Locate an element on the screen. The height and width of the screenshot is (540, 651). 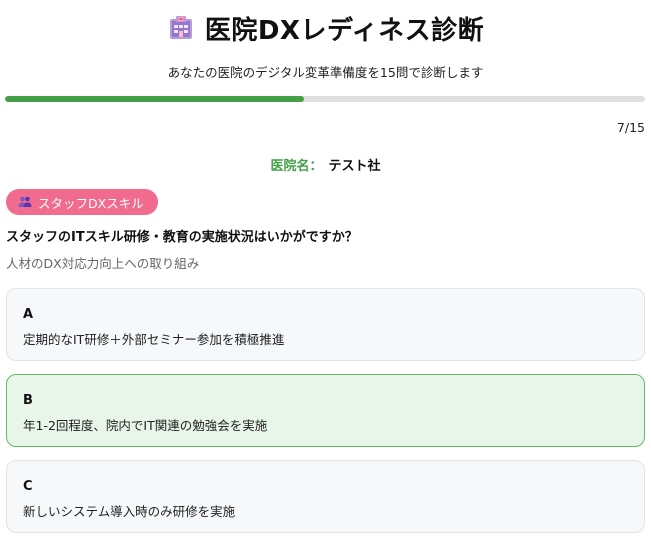
page-title: 医院DXレディネス診断 is located at coordinates (344, 30).